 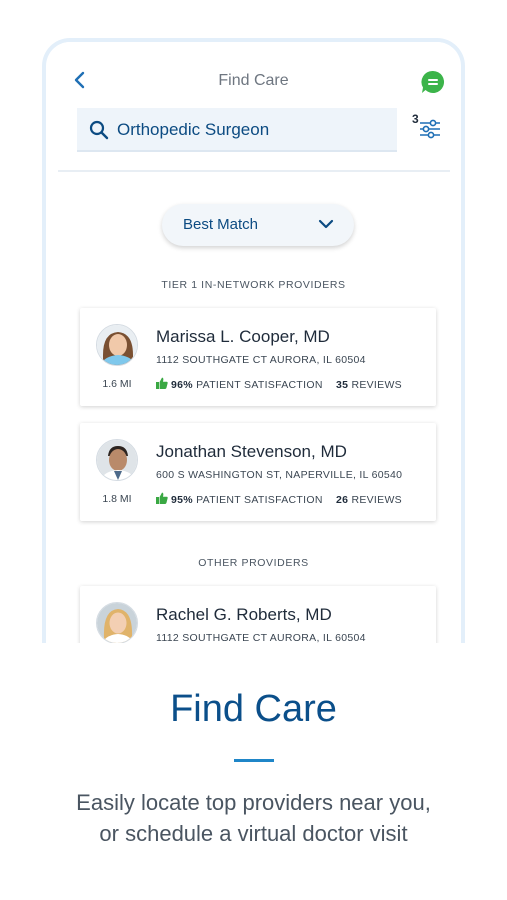 I want to click on search-input: Orthopedic Surgeon, so click(x=193, y=130).